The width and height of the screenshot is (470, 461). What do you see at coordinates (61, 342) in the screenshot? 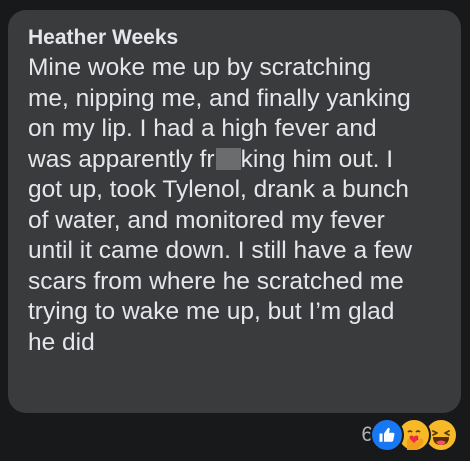
I see `comment-line: he did` at bounding box center [61, 342].